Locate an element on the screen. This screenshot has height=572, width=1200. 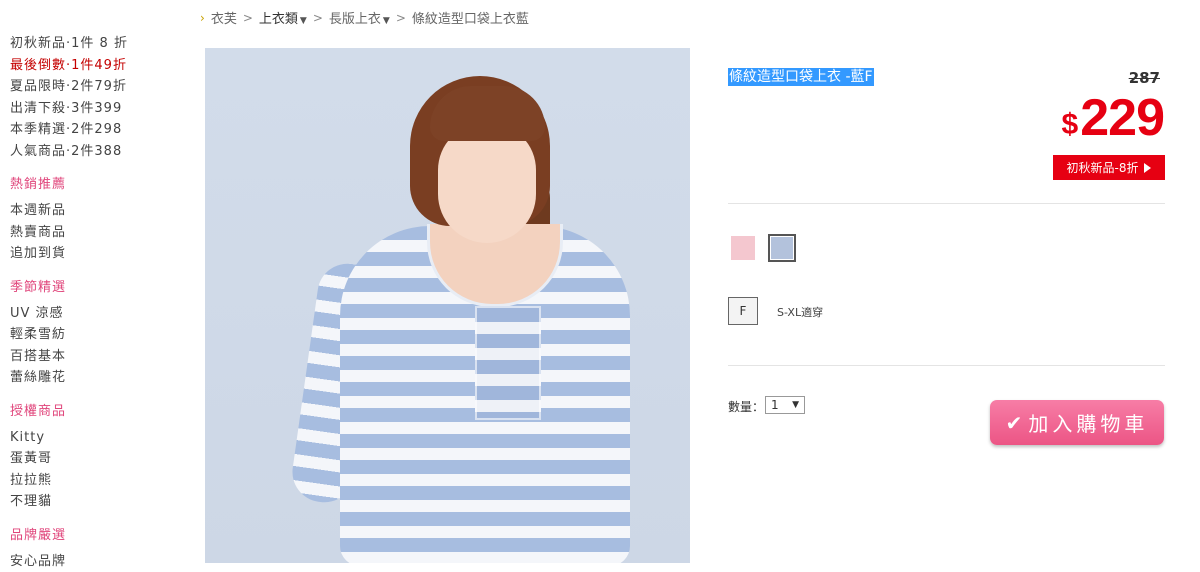
sidebar-item-gudetama: 蛋黃哥 is located at coordinates (95, 459).